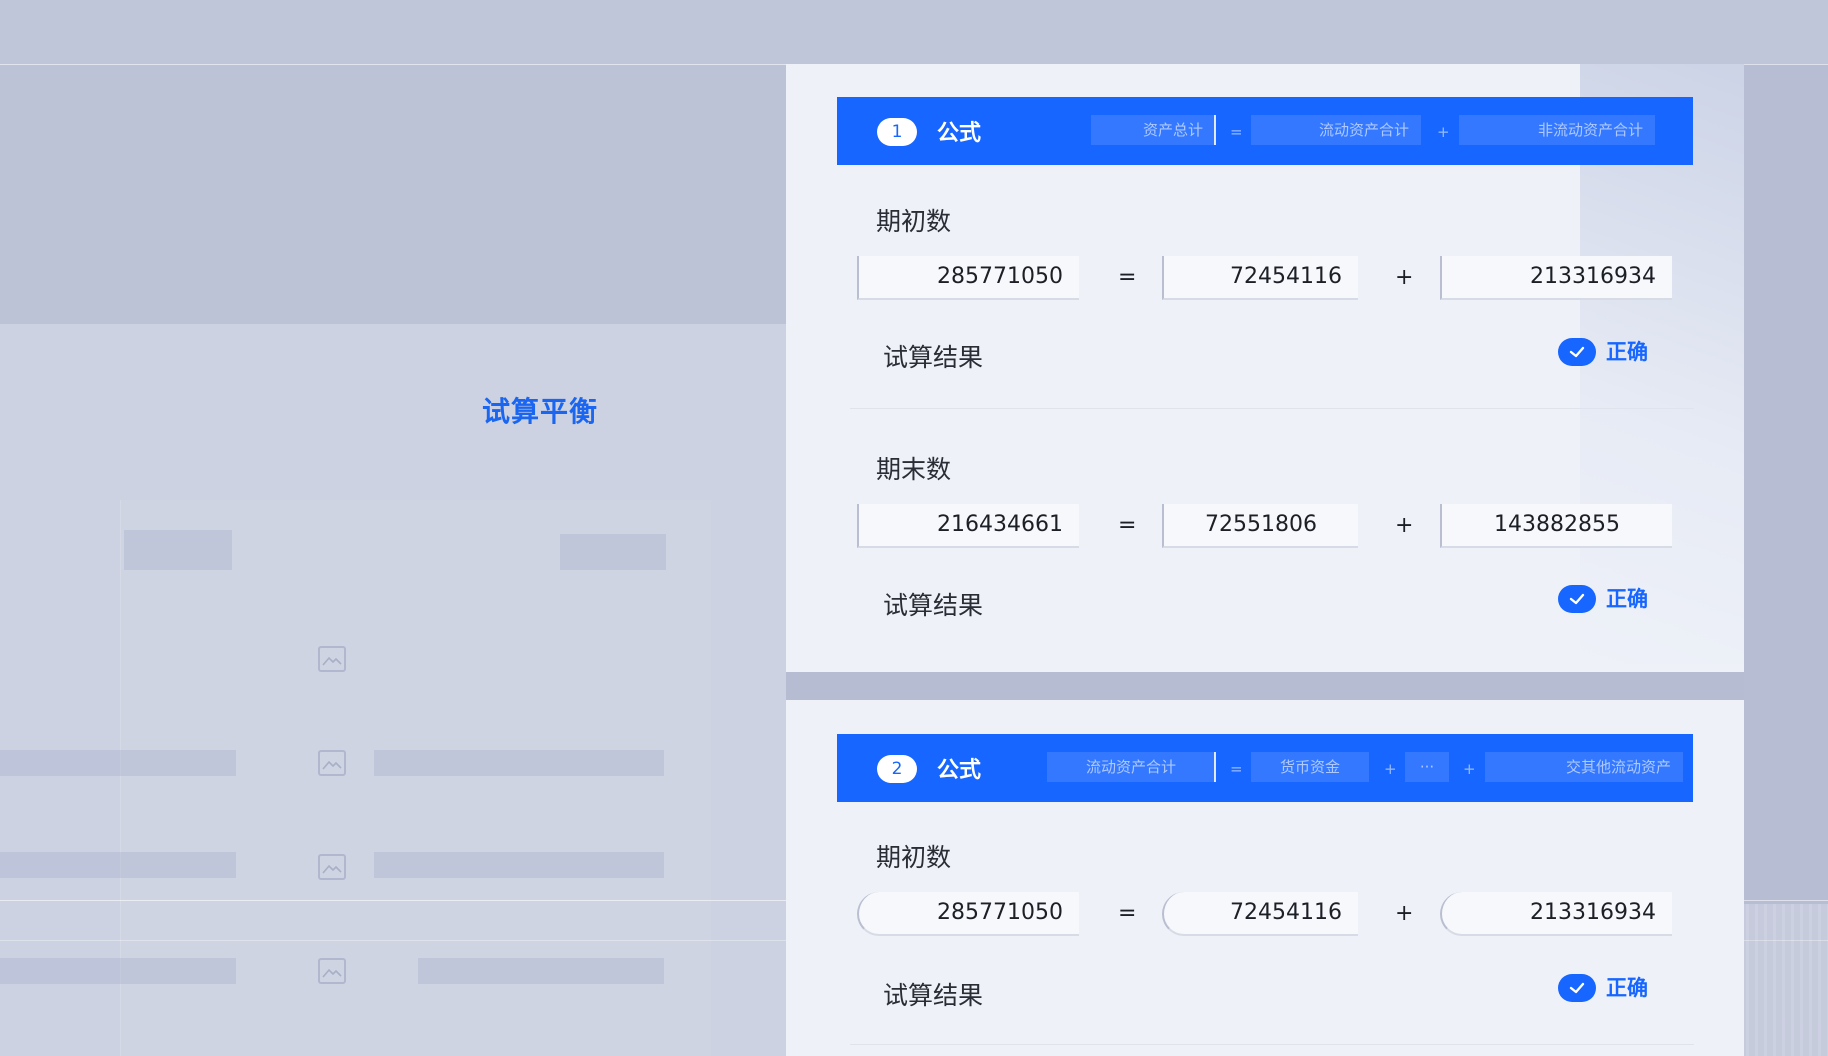  What do you see at coordinates (1153, 130) in the screenshot?
I see `formula-term-chip: 资产总计` at bounding box center [1153, 130].